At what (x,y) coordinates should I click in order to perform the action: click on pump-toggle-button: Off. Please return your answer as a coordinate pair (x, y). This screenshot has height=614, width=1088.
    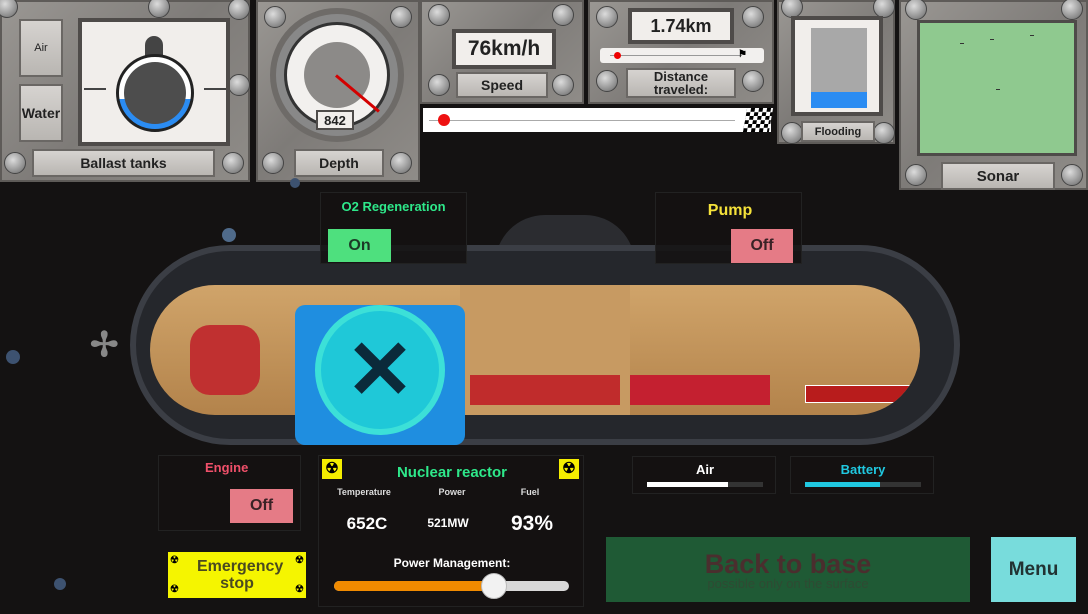
    Looking at the image, I should click on (762, 246).